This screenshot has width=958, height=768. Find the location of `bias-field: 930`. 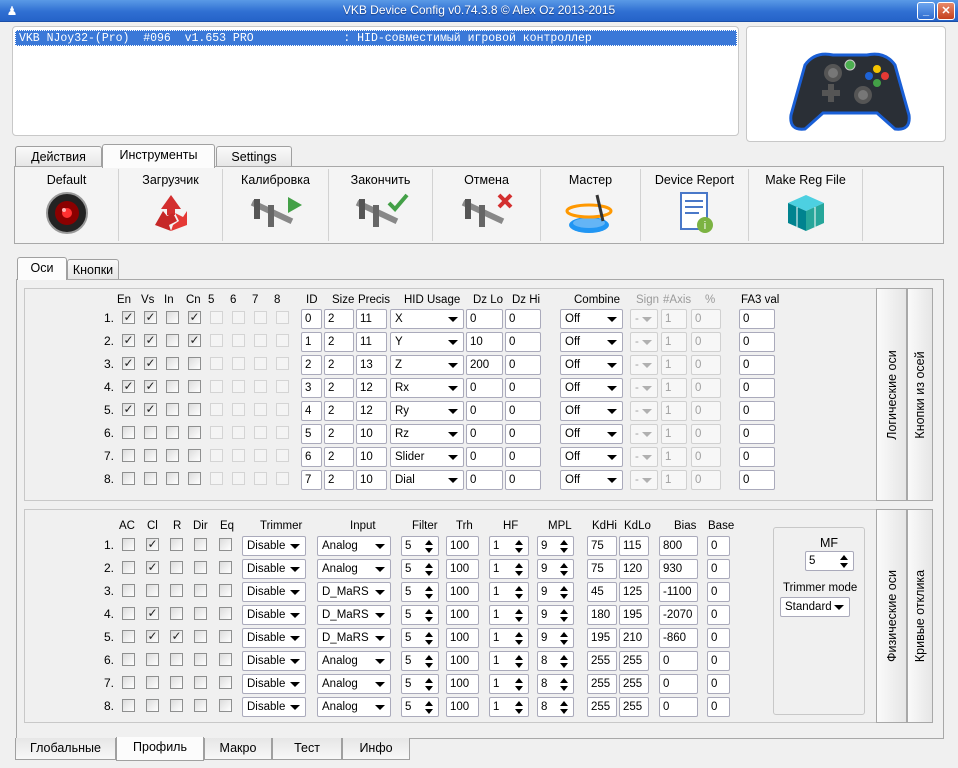

bias-field: 930 is located at coordinates (678, 569).